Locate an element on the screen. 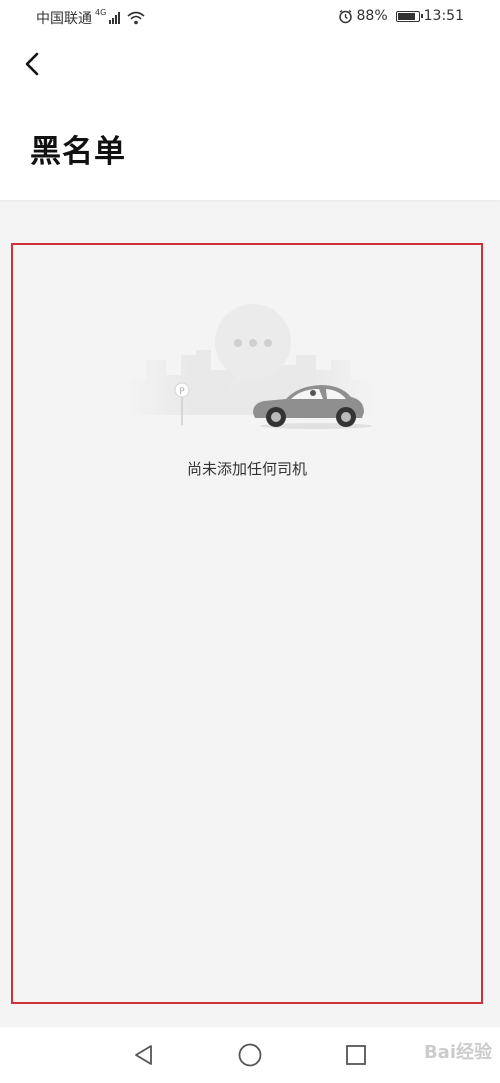 The image size is (500, 1083). signal-icon is located at coordinates (115, 18).